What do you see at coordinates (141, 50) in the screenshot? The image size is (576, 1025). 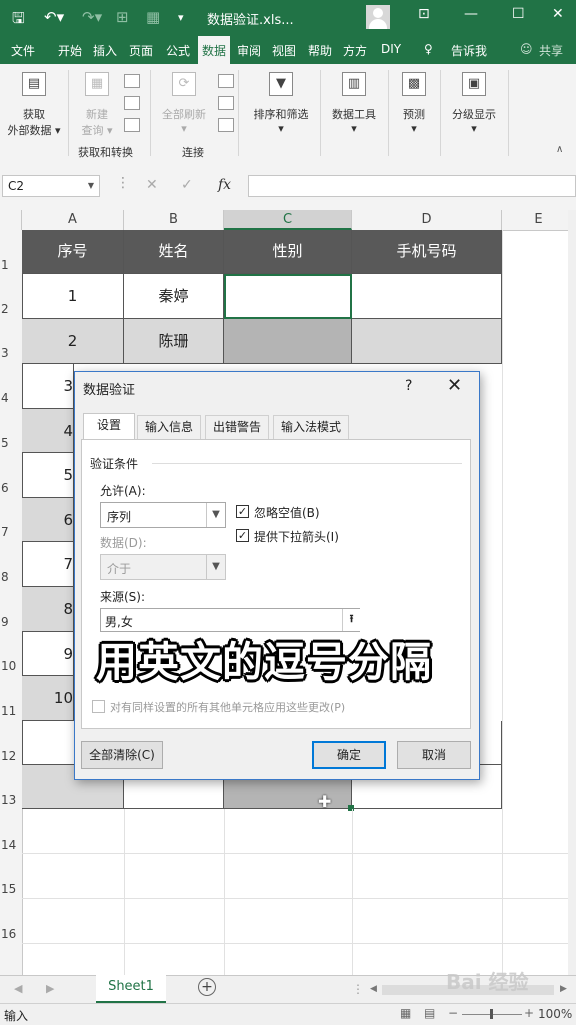 I see `tab-page-layout: 页面` at bounding box center [141, 50].